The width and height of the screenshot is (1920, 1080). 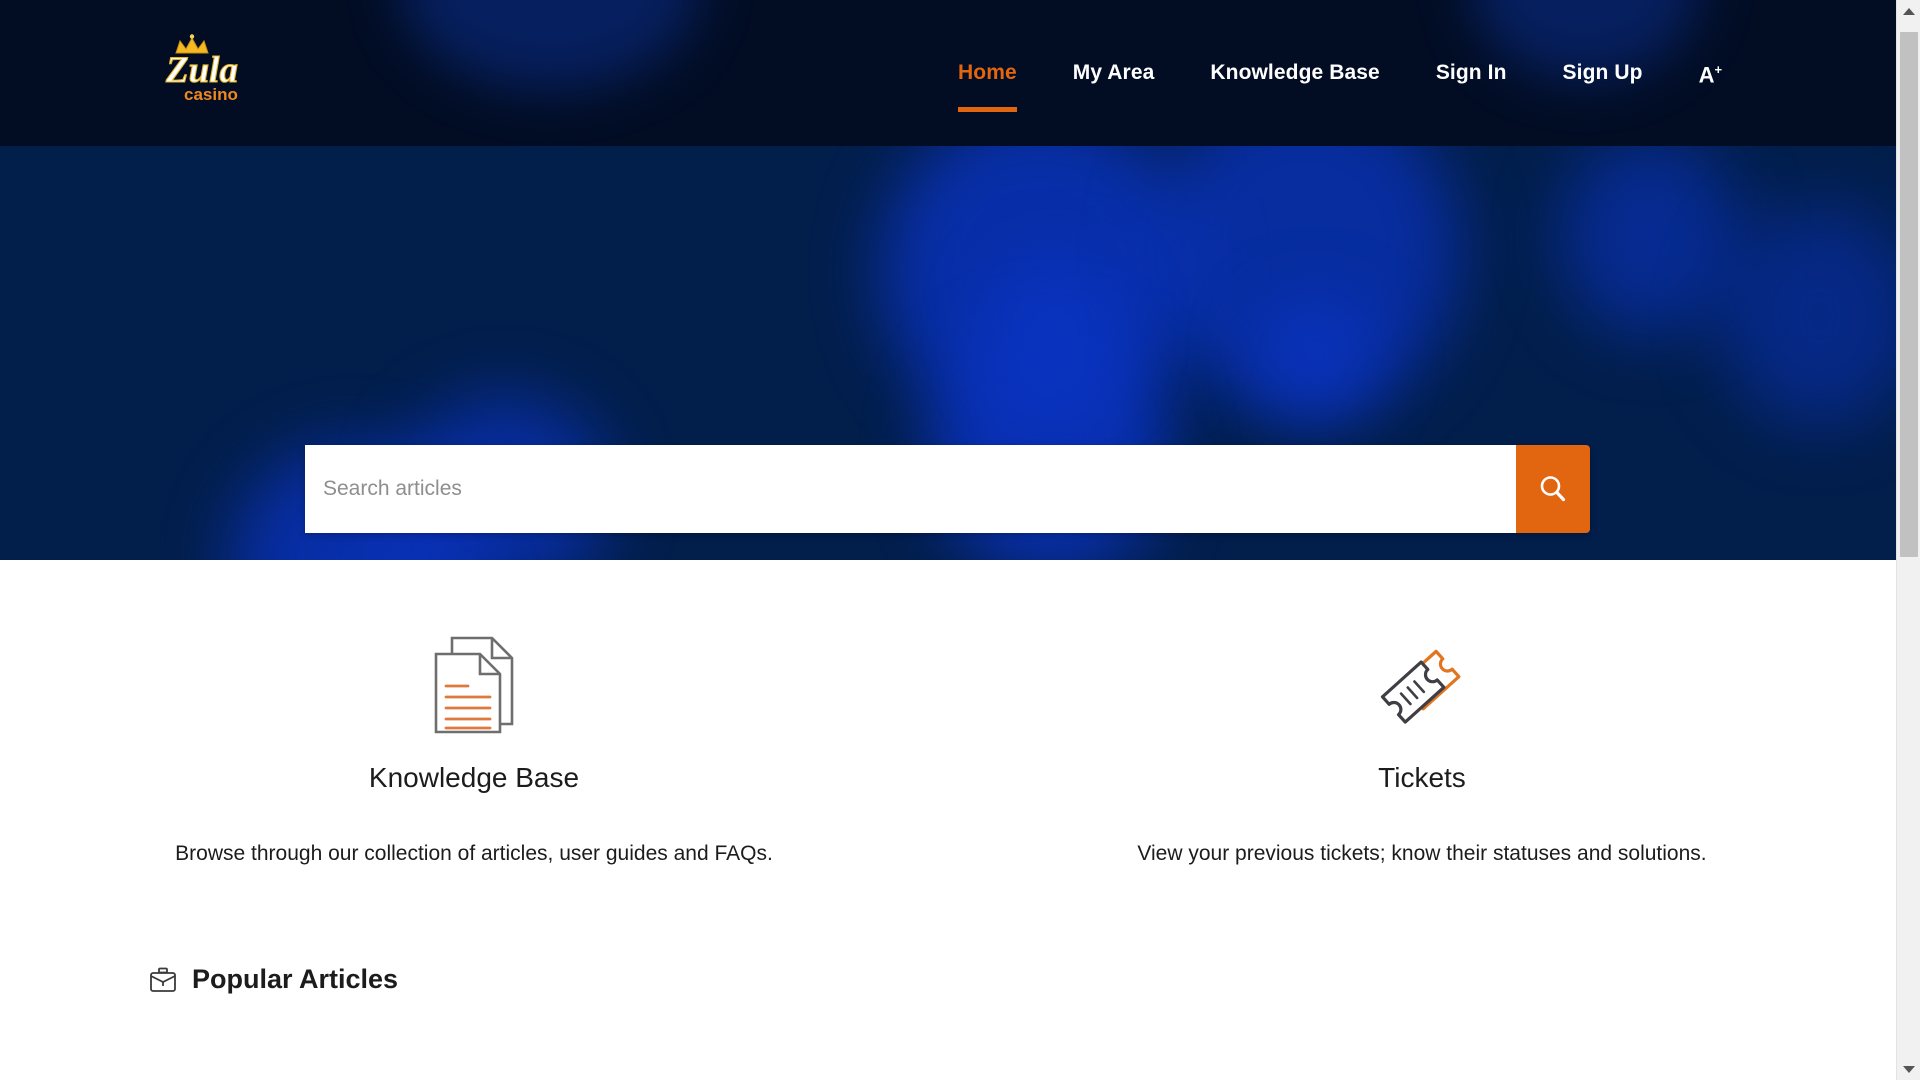 What do you see at coordinates (1603, 73) in the screenshot?
I see `nav-item-sign-up: Sign Up` at bounding box center [1603, 73].